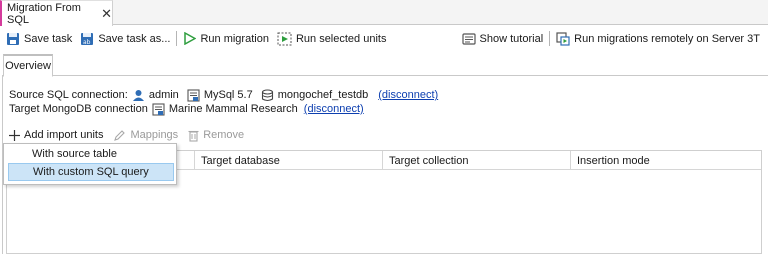  I want to click on column-header-label: Target database, so click(240, 160).